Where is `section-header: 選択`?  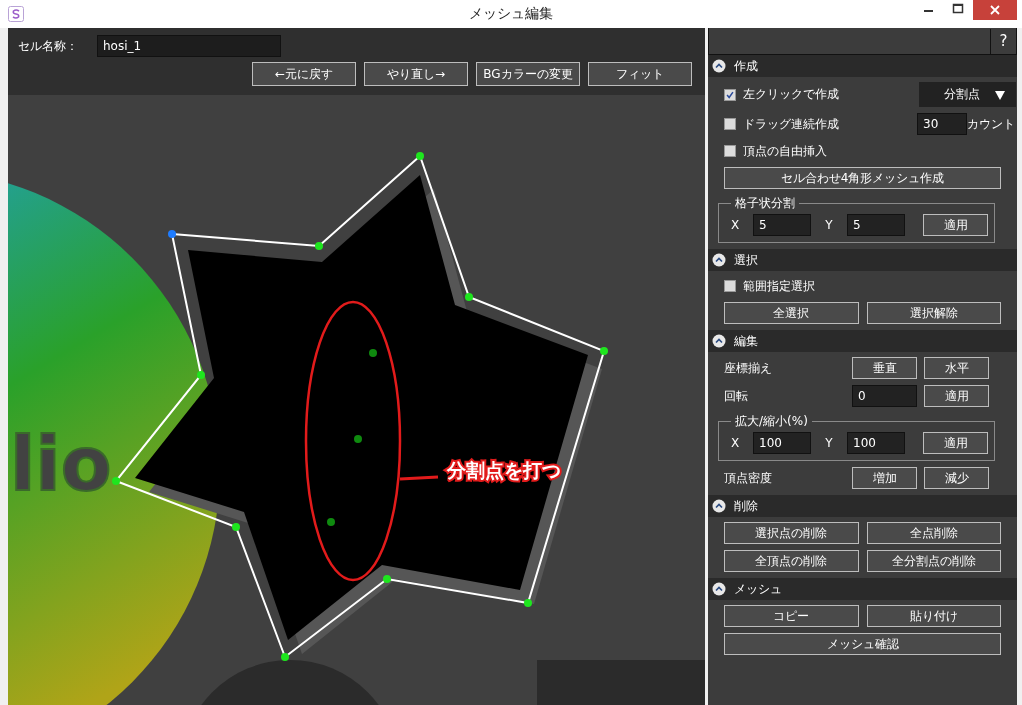 section-header: 選択 is located at coordinates (862, 260).